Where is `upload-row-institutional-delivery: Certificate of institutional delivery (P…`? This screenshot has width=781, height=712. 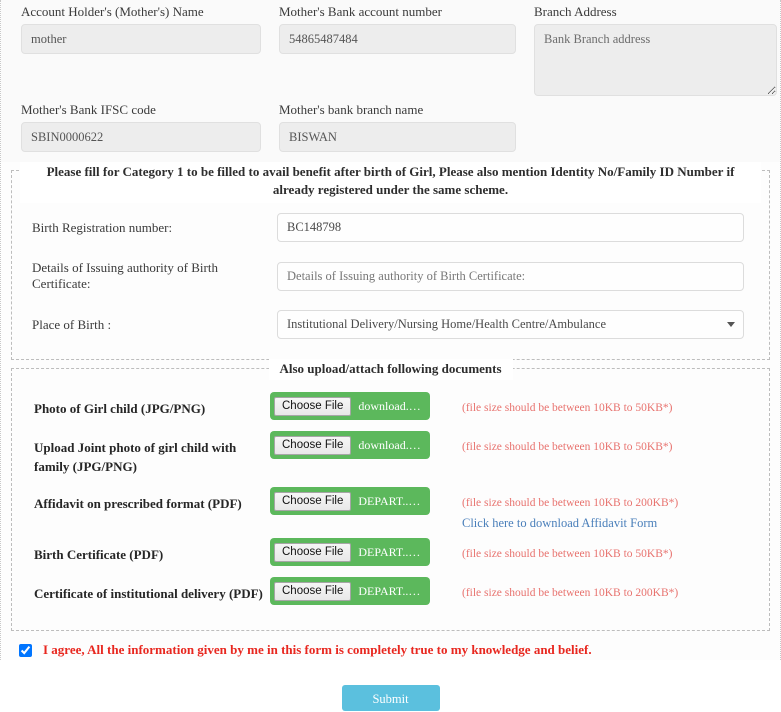 upload-row-institutional-delivery: Certificate of institutional delivery (P… is located at coordinates (390, 591).